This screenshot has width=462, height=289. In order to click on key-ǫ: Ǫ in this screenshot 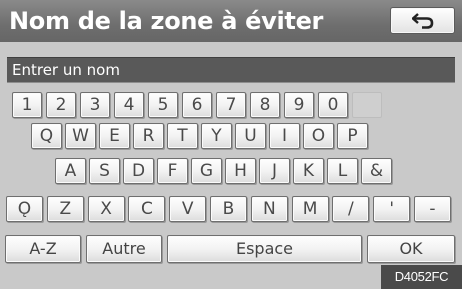, I will do `click(24, 209)`.